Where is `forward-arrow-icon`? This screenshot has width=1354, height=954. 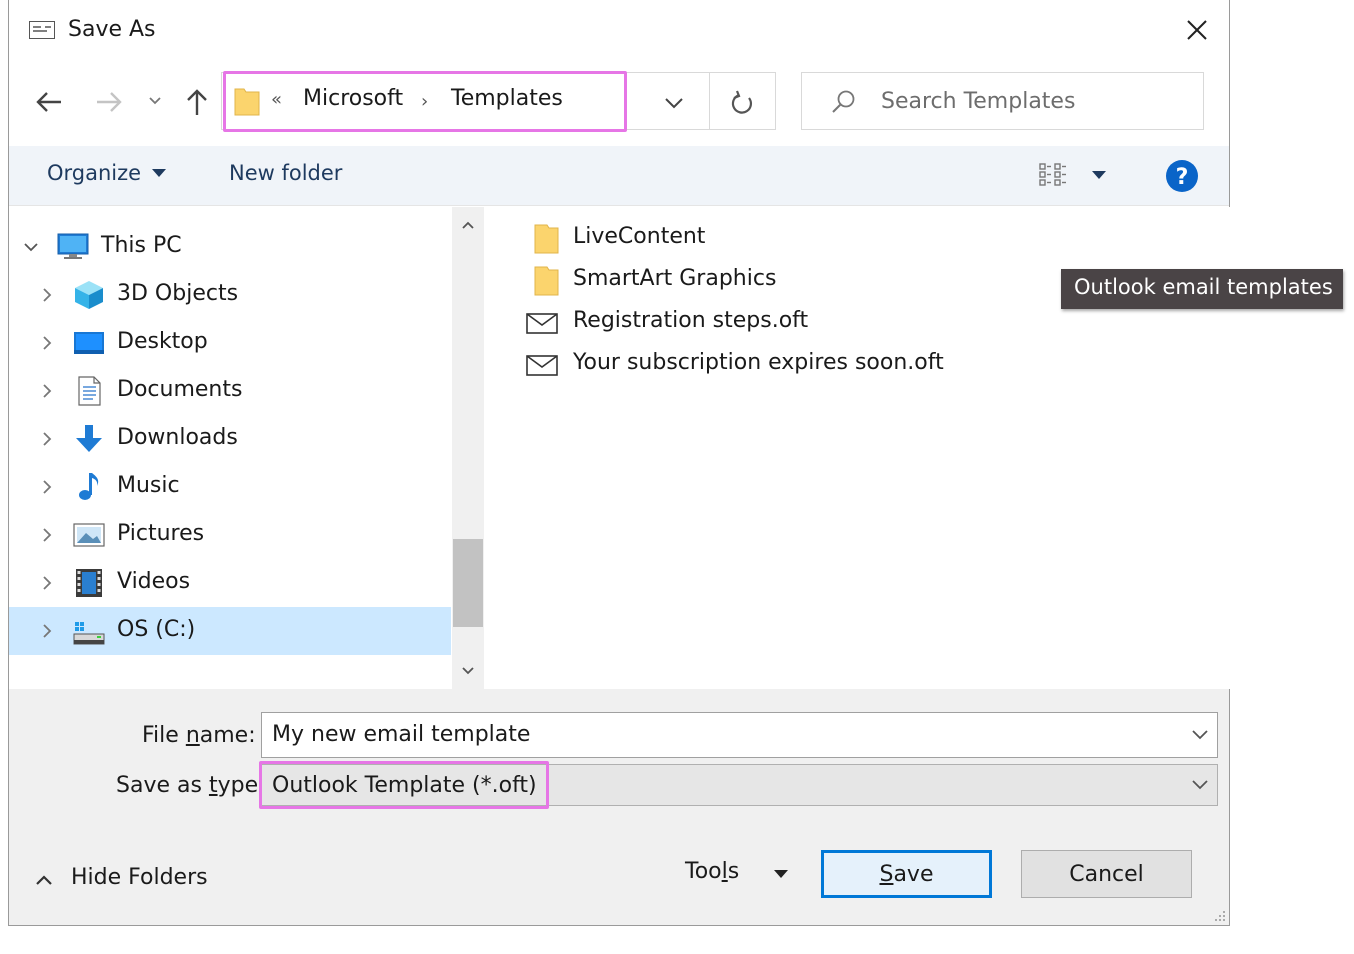 forward-arrow-icon is located at coordinates (109, 102).